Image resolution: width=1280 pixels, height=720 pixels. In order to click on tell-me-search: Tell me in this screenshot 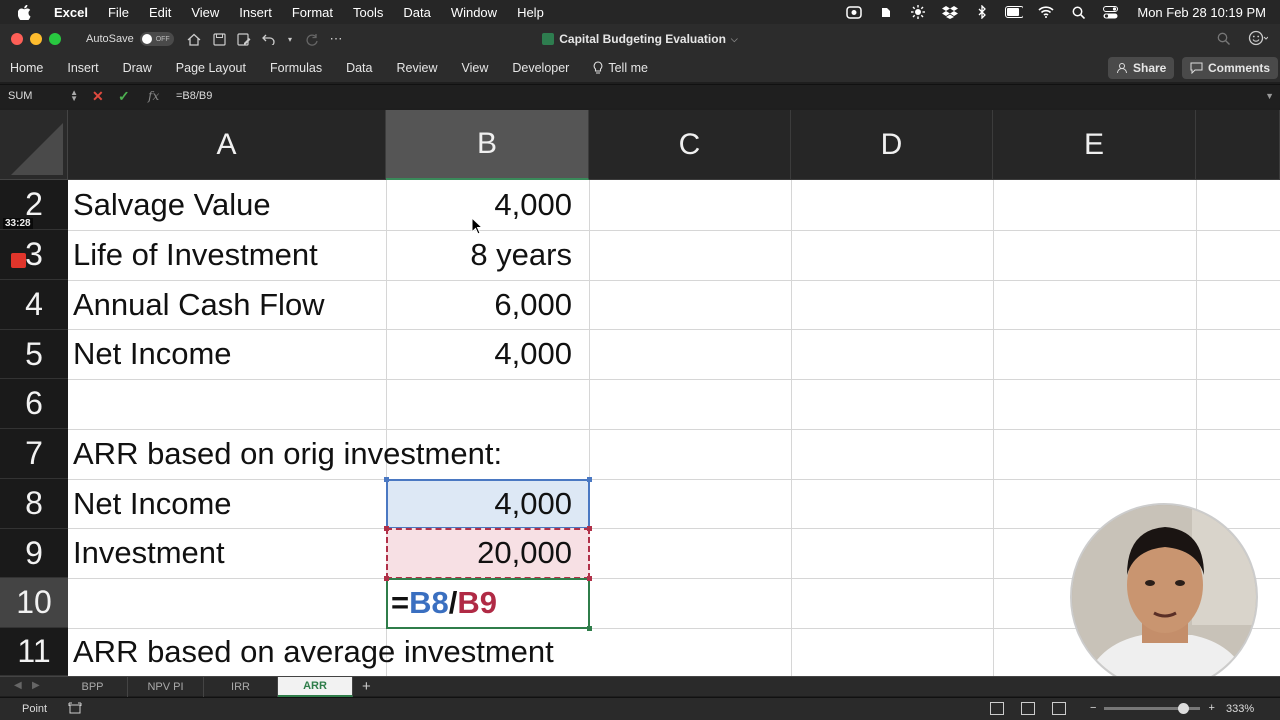, I will do `click(620, 68)`.